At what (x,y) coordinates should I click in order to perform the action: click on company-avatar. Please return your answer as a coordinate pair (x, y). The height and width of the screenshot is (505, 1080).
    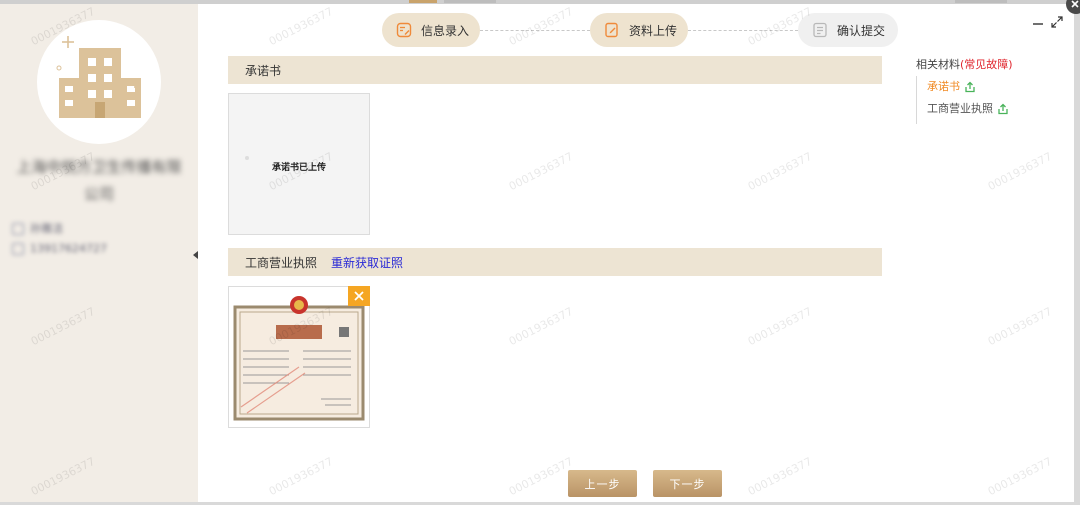
    Looking at the image, I should click on (99, 82).